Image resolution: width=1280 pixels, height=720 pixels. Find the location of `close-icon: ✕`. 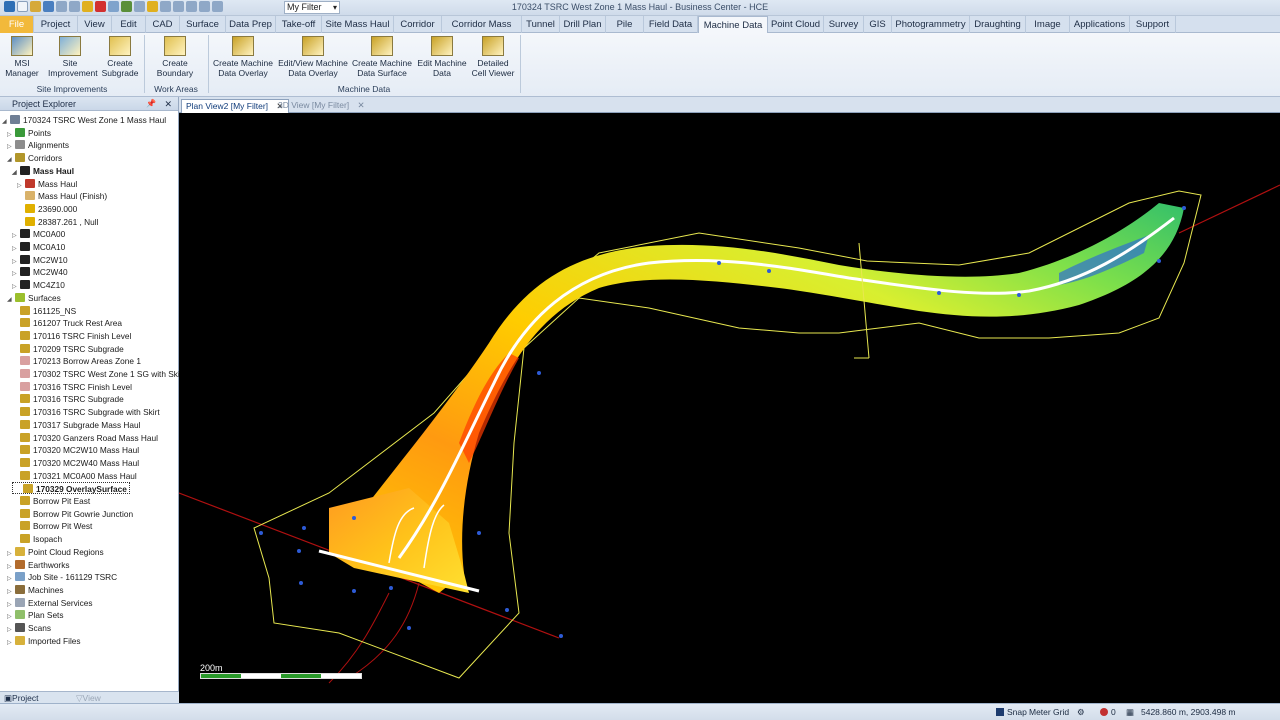

close-icon: ✕ is located at coordinates (168, 104).